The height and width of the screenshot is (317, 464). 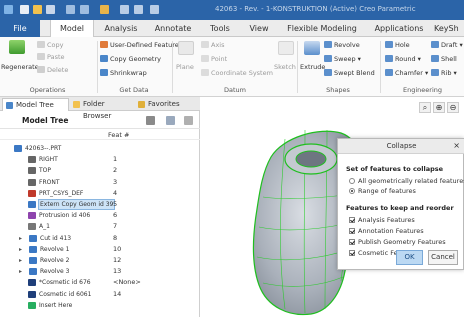 I want to click on regenerate-button: Regenerate, so click(x=20, y=67).